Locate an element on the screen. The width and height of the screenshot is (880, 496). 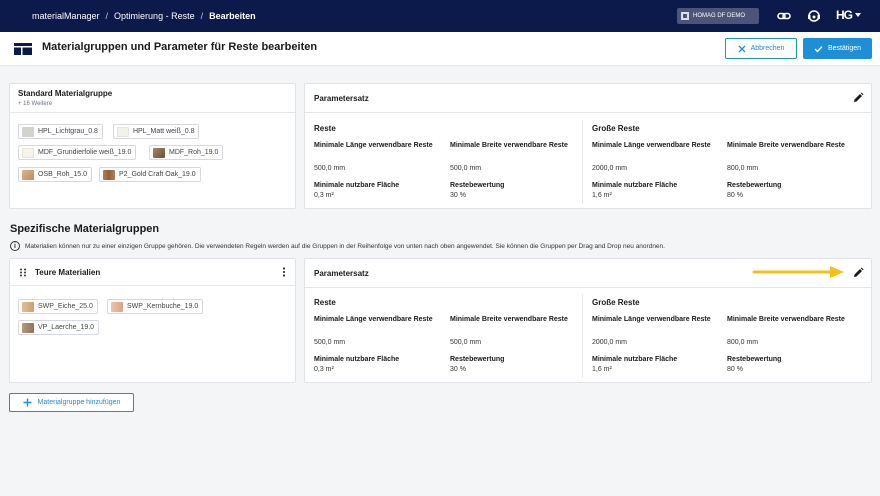
material-chip: HPL_Lichtgrau_0.8 is located at coordinates (60, 131).